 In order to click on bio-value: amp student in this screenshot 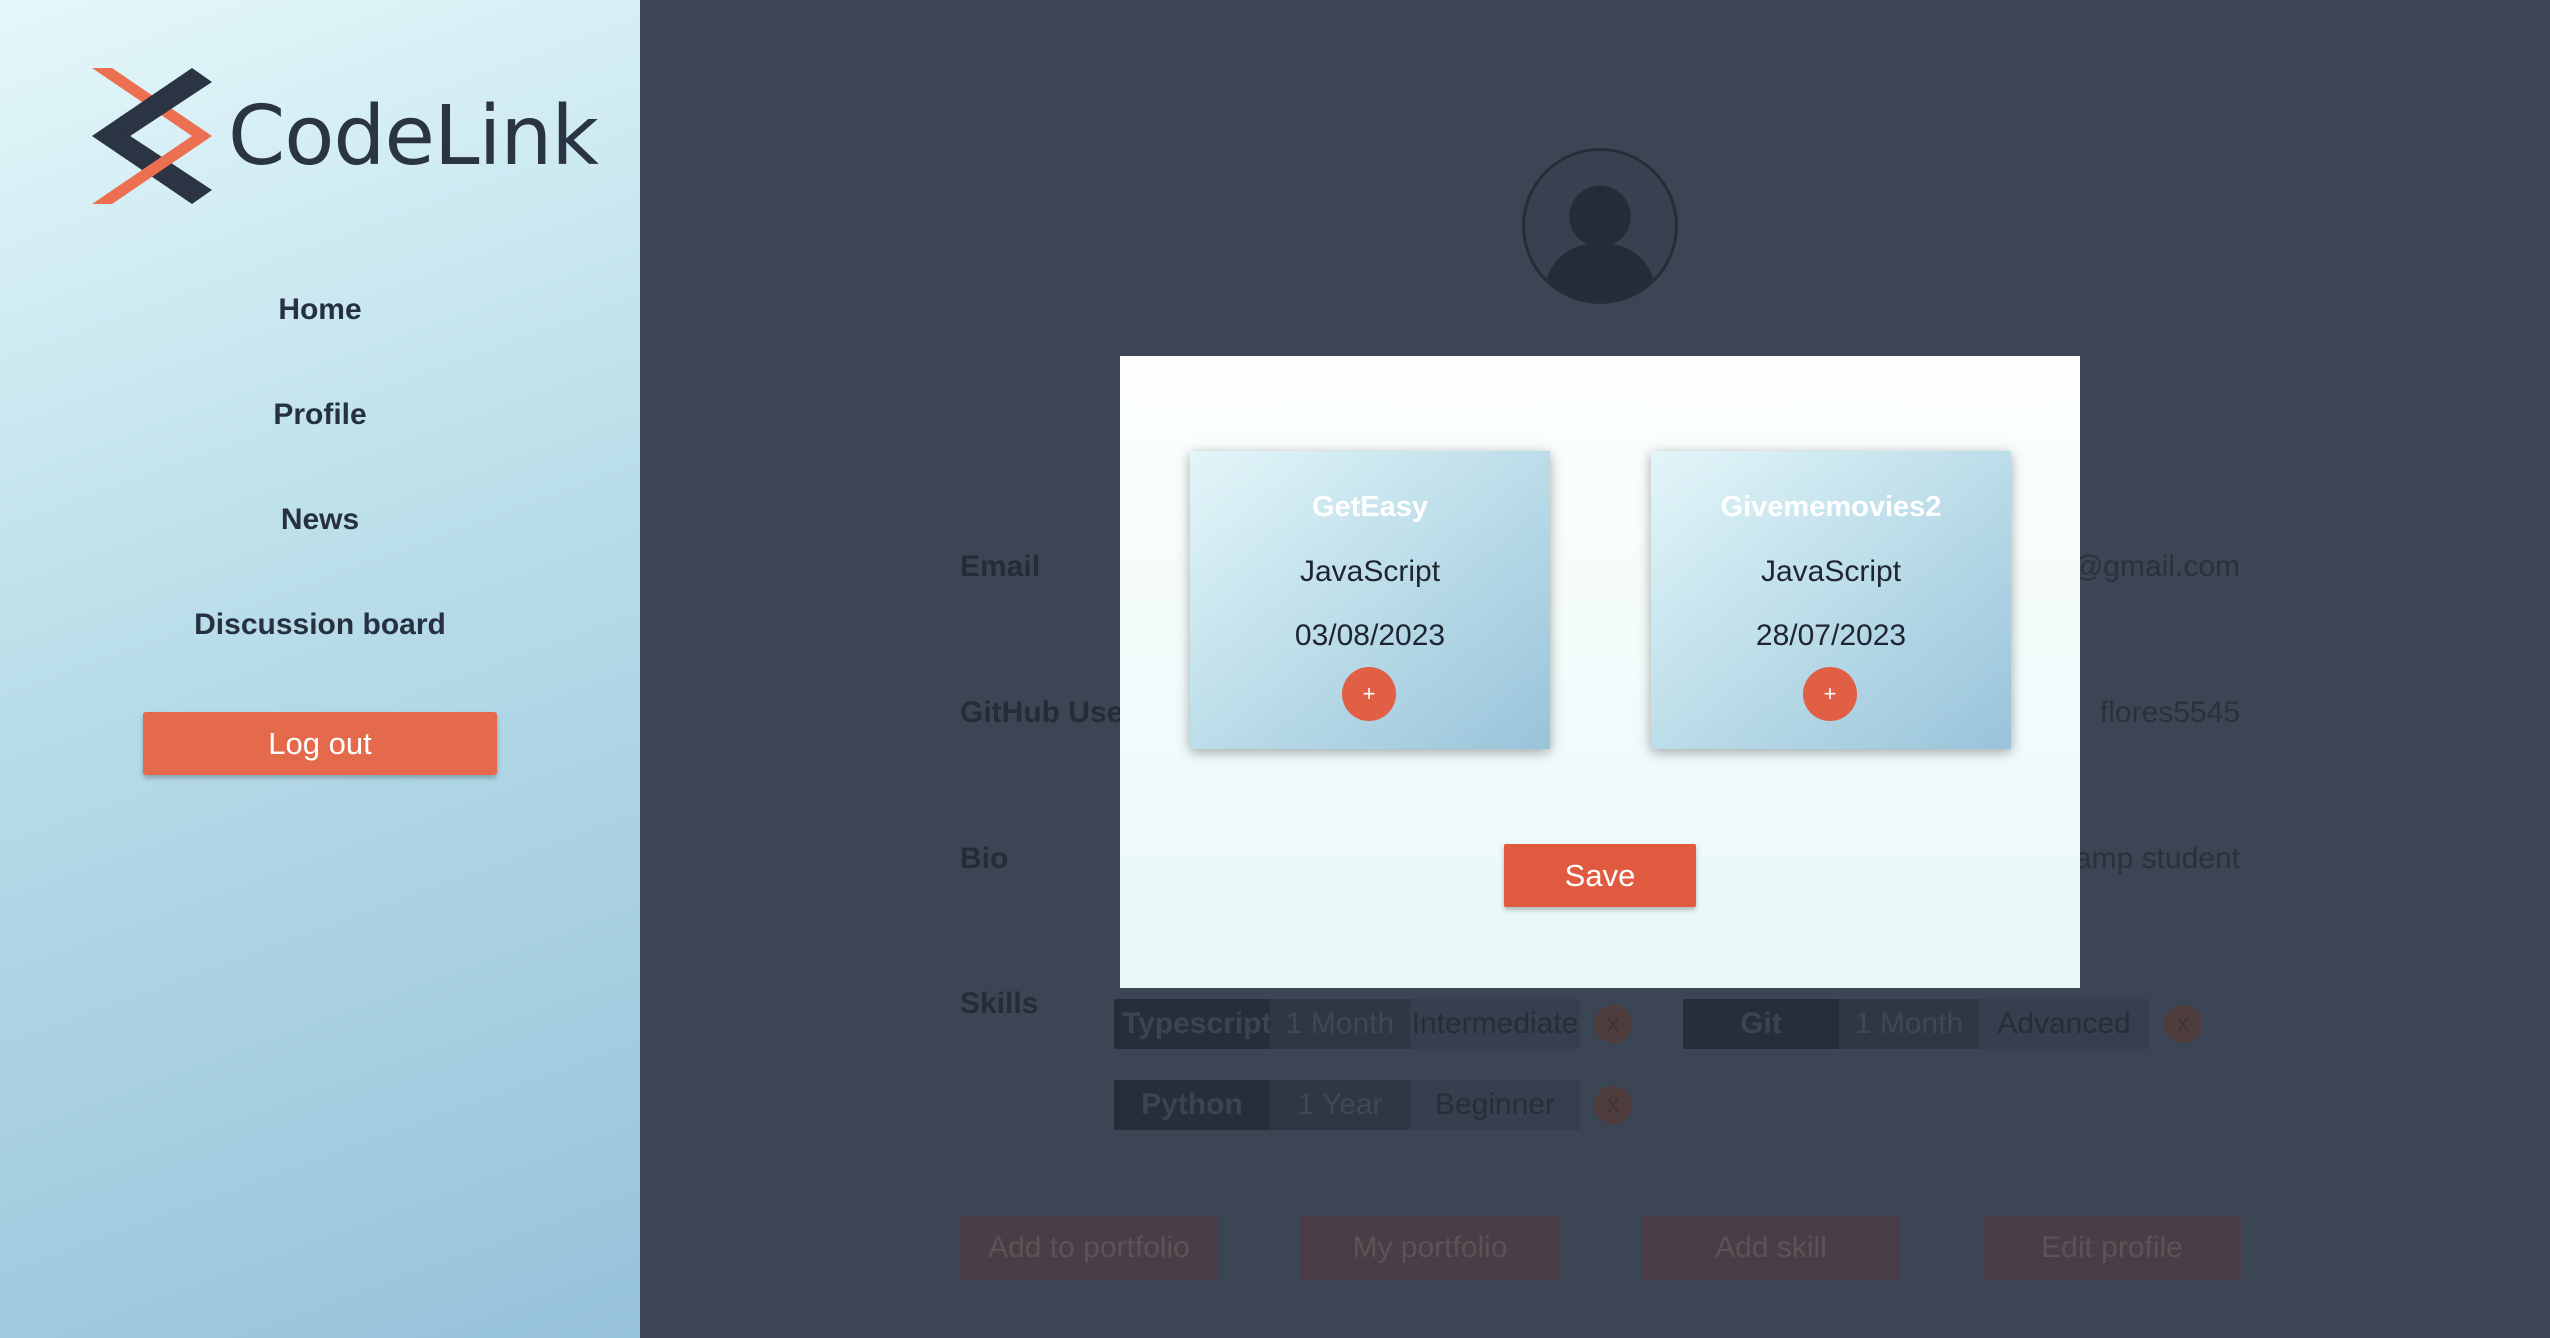, I will do `click(2157, 858)`.